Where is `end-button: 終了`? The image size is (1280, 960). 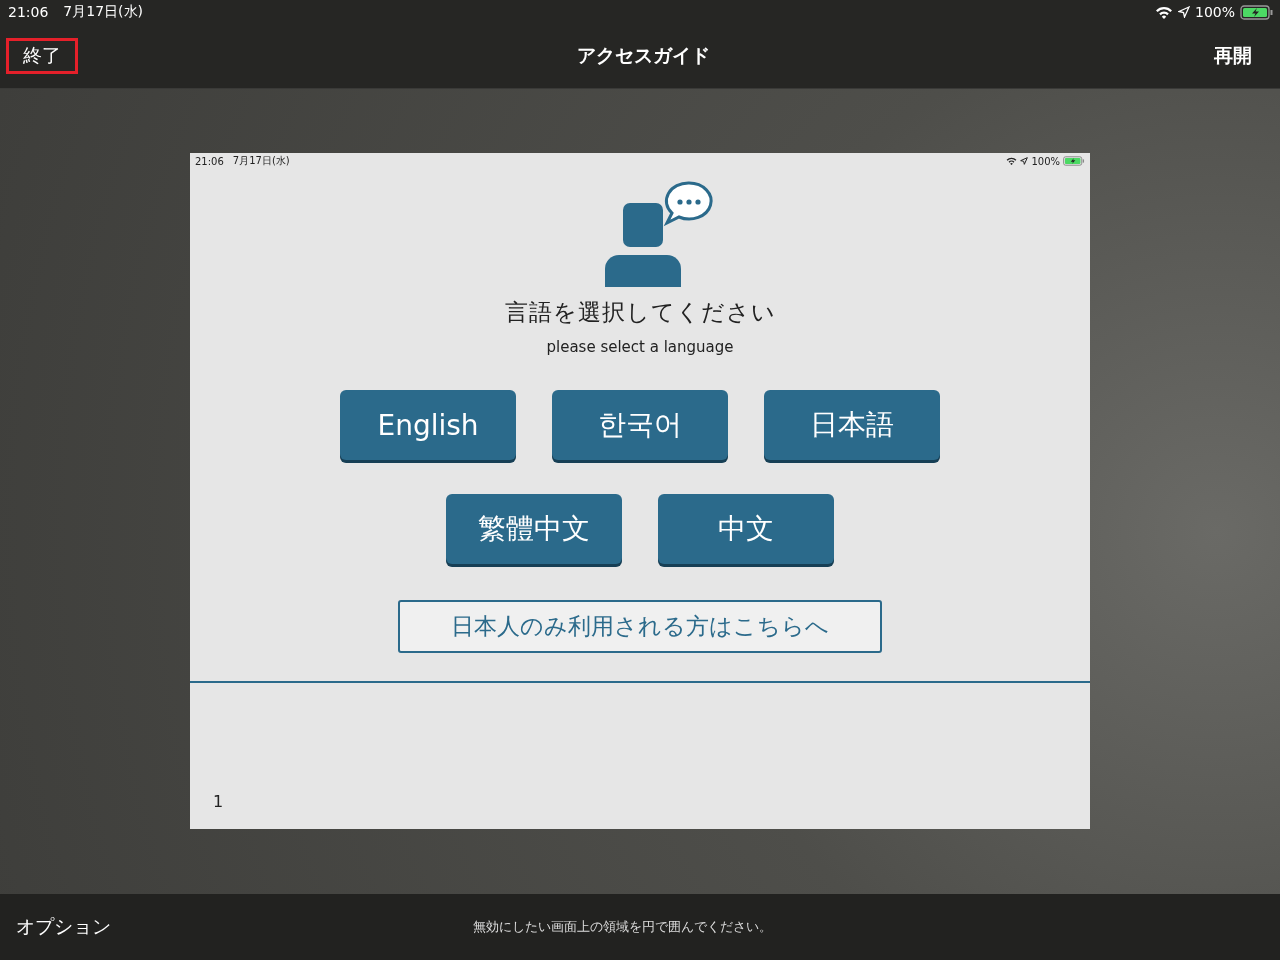 end-button: 終了 is located at coordinates (42, 56).